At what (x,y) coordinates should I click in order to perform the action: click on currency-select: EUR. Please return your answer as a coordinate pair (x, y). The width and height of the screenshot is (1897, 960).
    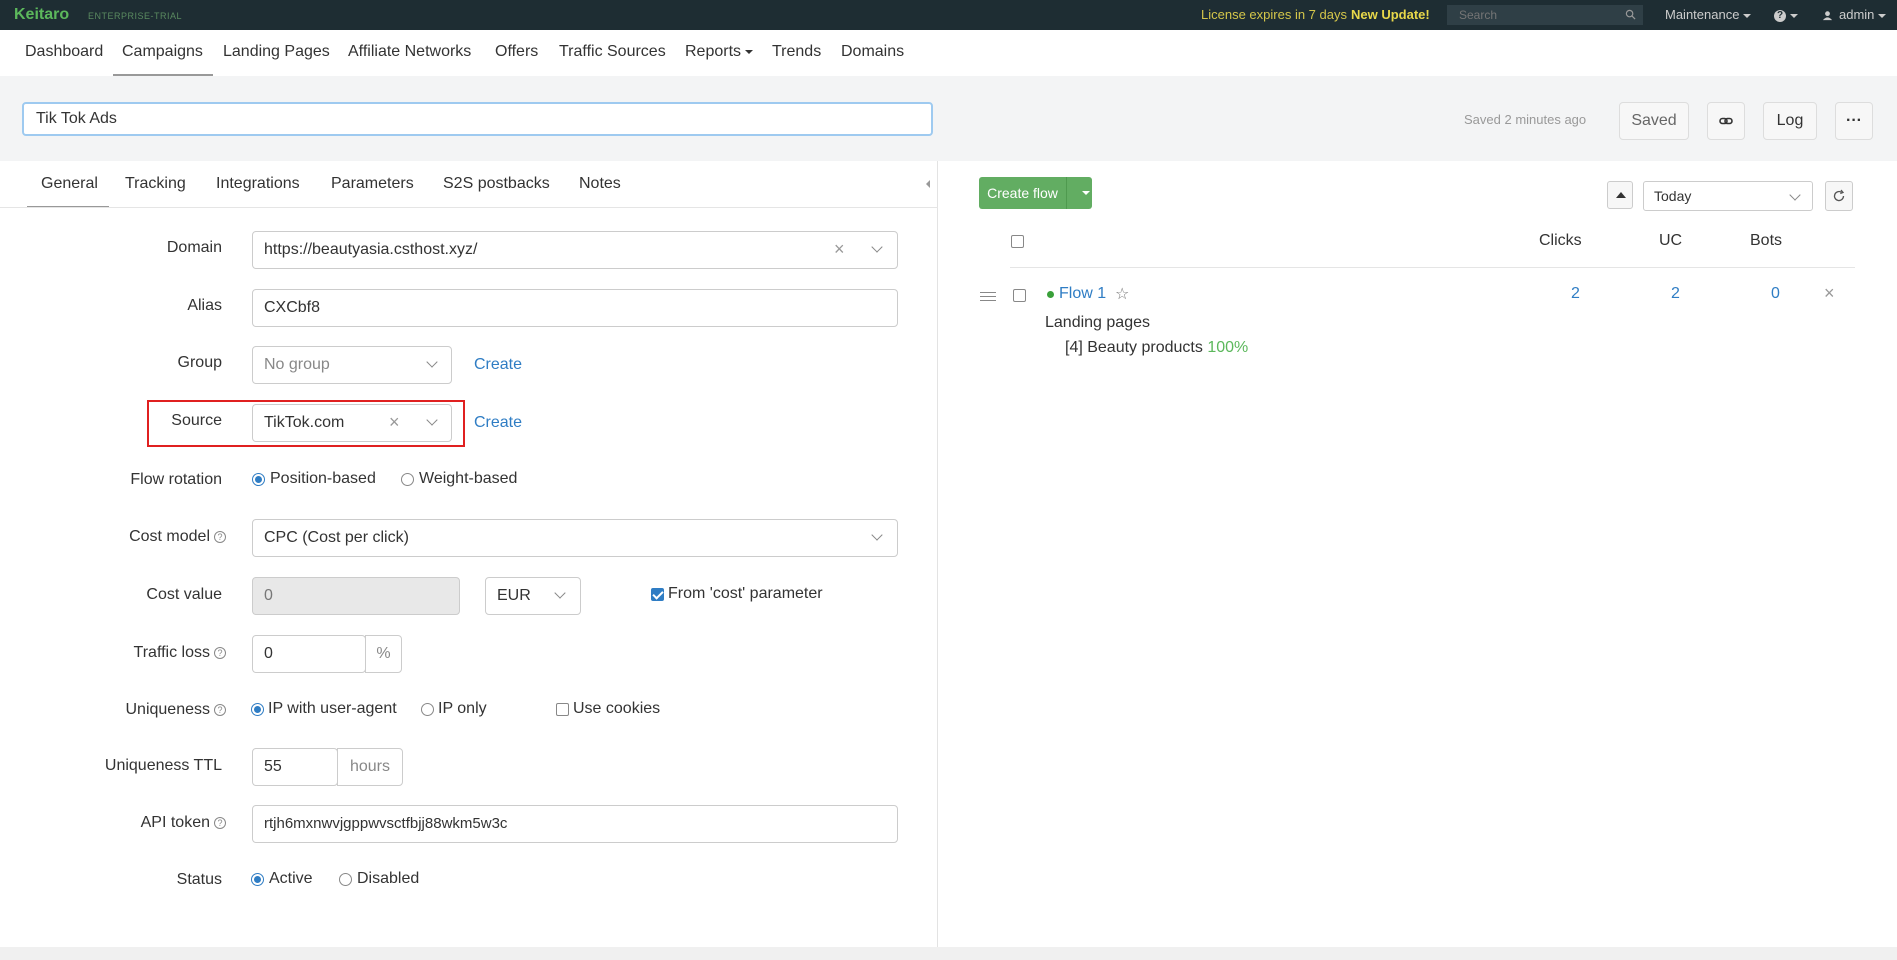
    Looking at the image, I should click on (533, 596).